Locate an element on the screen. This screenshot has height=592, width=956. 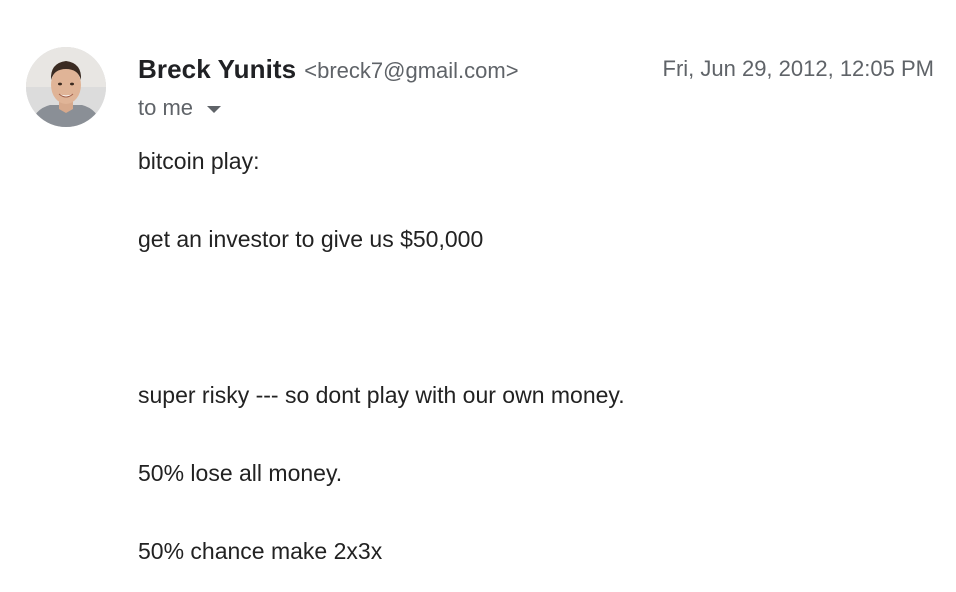
body-line: bitcoin play: is located at coordinates (199, 161).